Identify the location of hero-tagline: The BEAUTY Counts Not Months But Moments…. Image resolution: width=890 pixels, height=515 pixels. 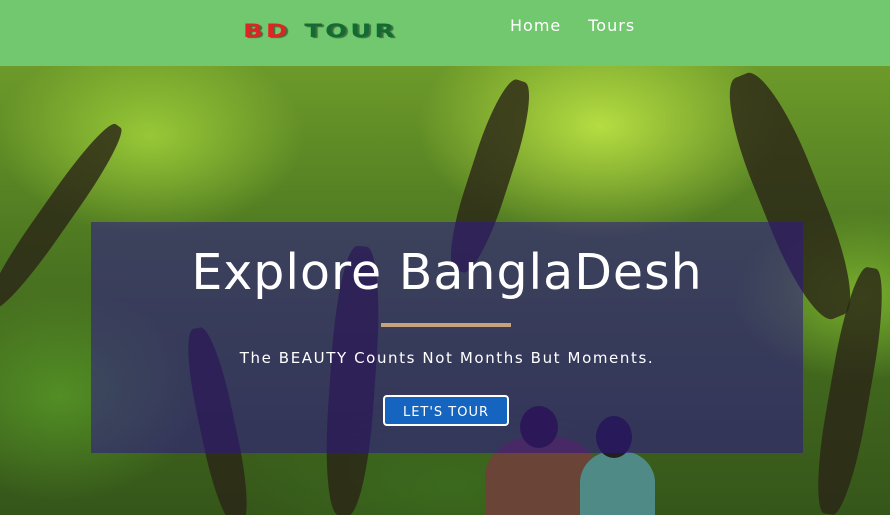
(447, 358).